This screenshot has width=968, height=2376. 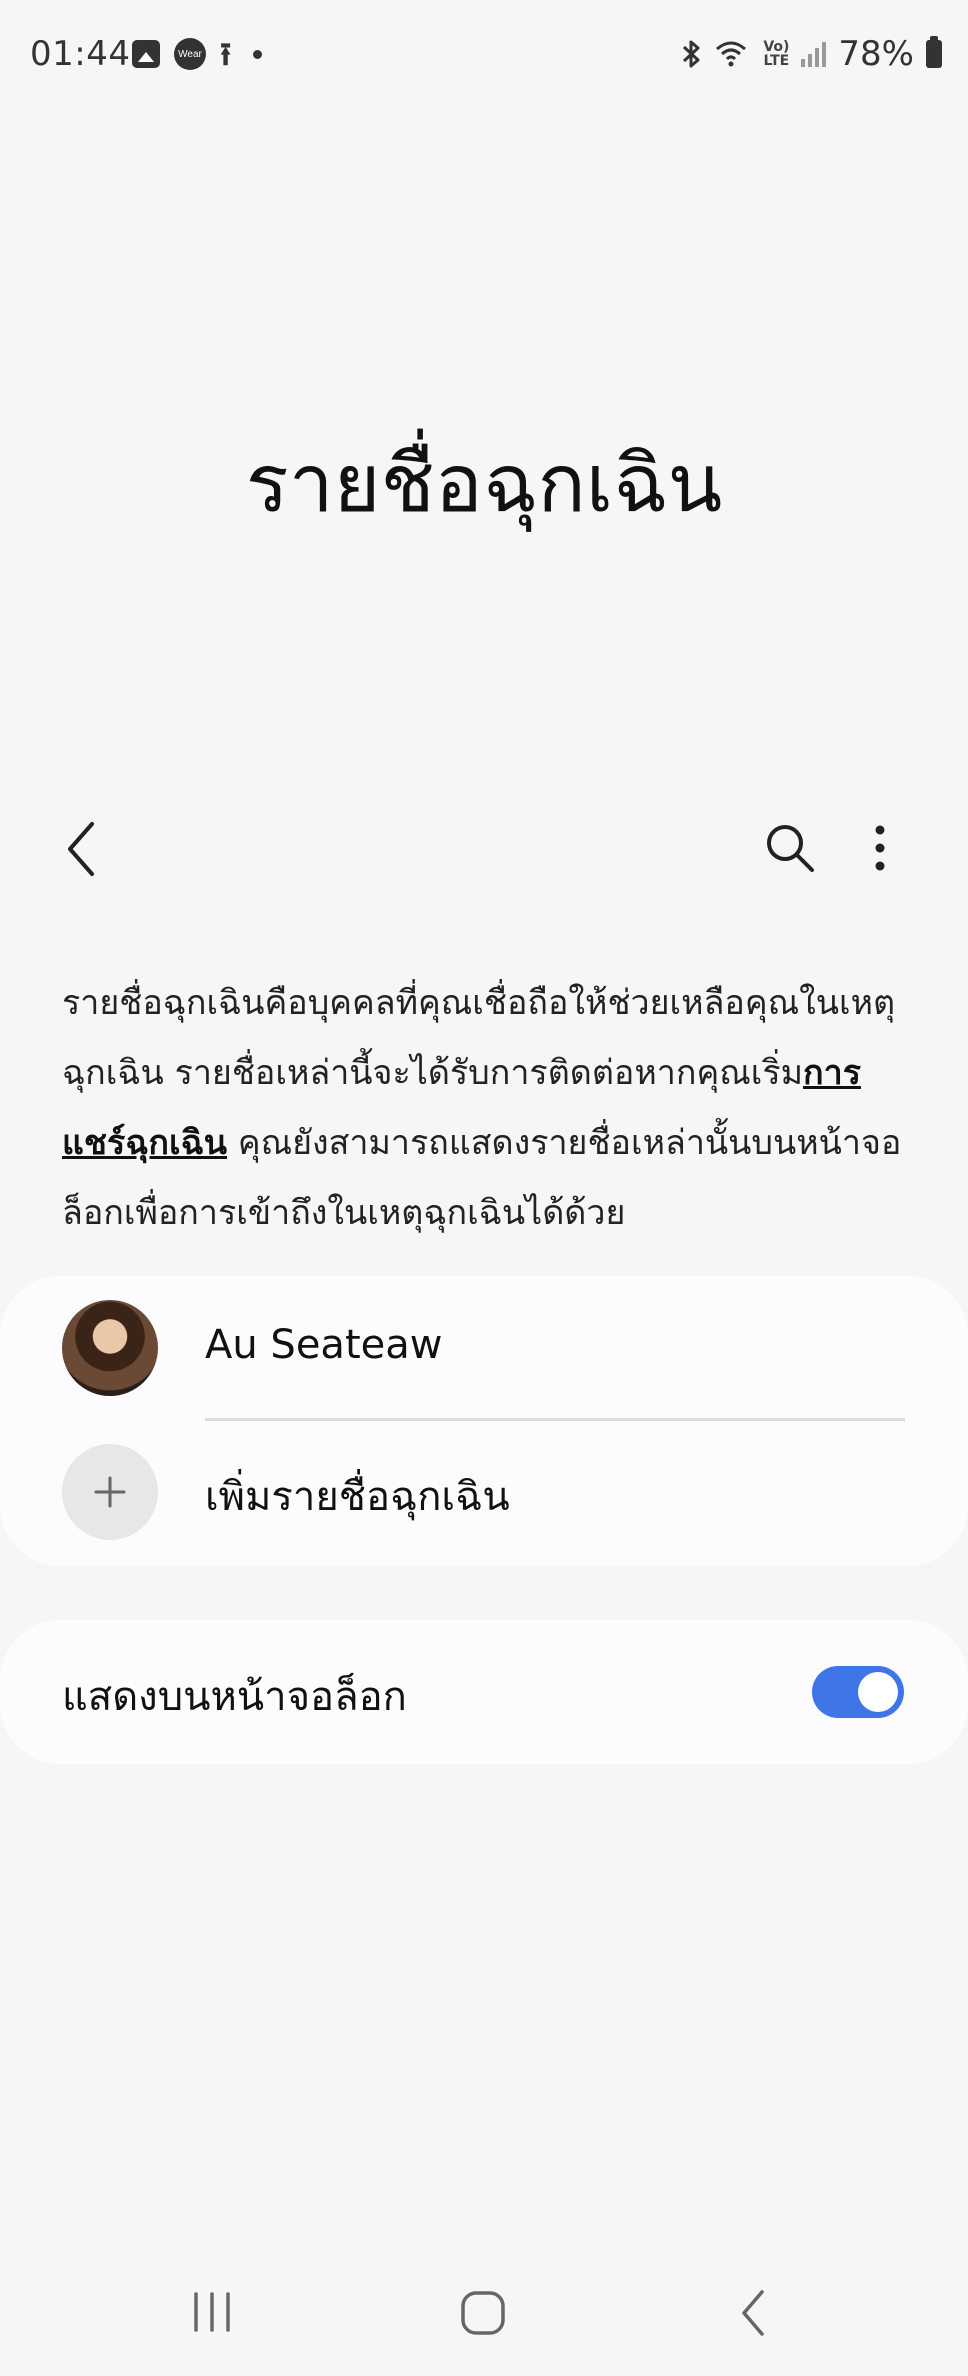 I want to click on status-time: 01:44, so click(x=80, y=54).